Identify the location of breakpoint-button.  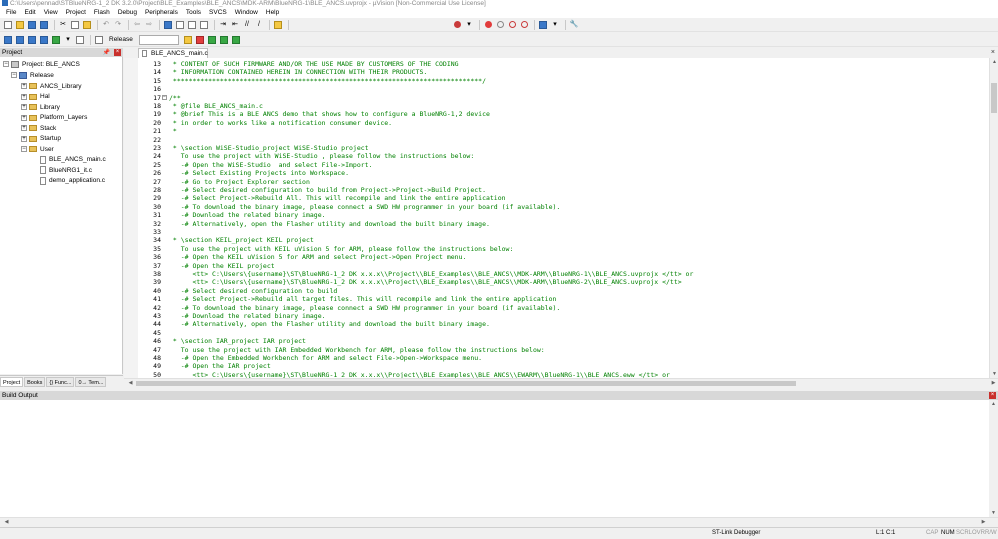
(500, 25).